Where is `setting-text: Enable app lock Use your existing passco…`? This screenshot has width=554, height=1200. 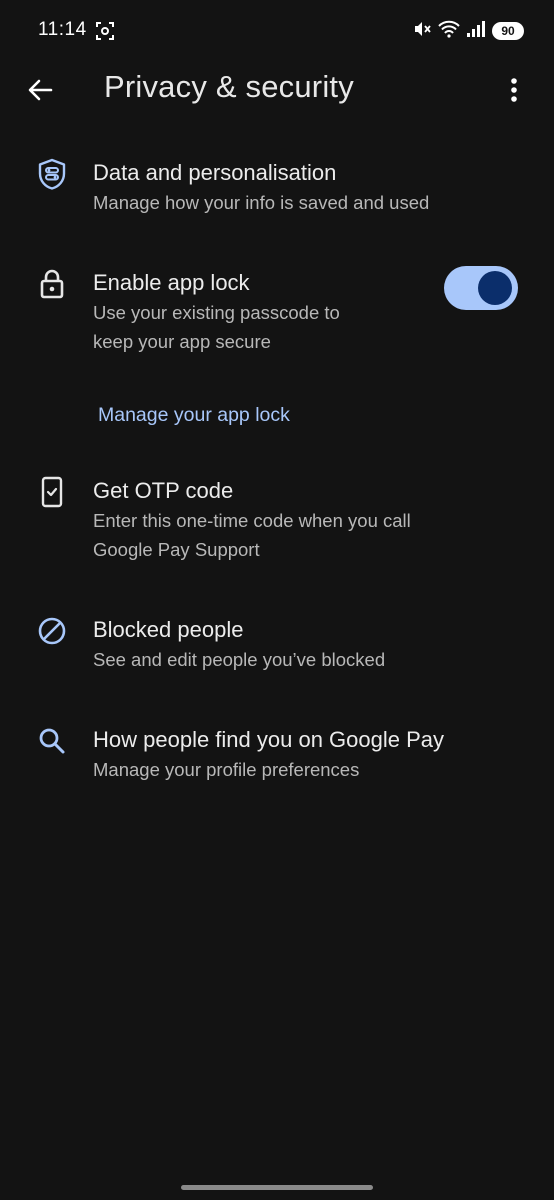 setting-text: Enable app lock Use your existing passco… is located at coordinates (283, 312).